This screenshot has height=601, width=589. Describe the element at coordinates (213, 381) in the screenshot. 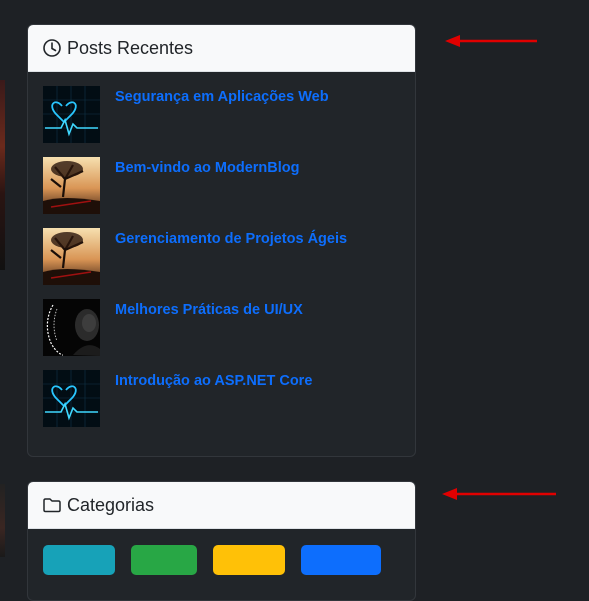

I see `post-link: Introdução ao ASP.NET Core` at that location.